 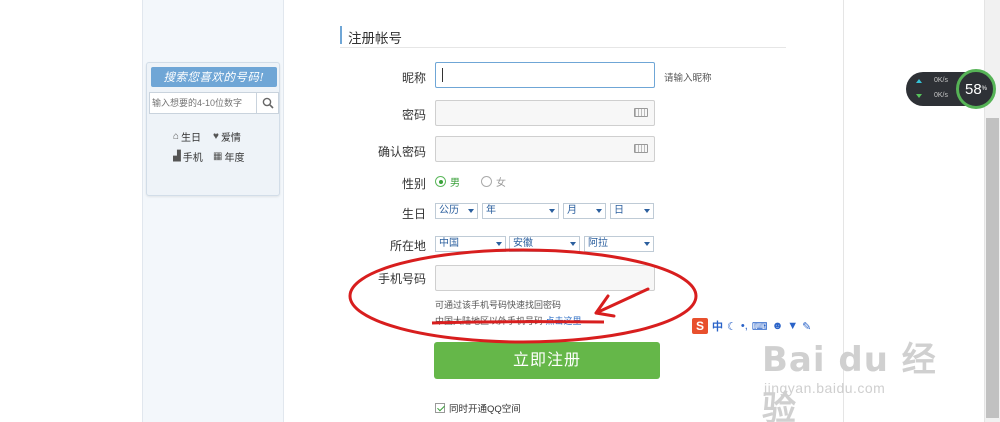 What do you see at coordinates (447, 181) in the screenshot?
I see `gender-male-radio: 男` at bounding box center [447, 181].